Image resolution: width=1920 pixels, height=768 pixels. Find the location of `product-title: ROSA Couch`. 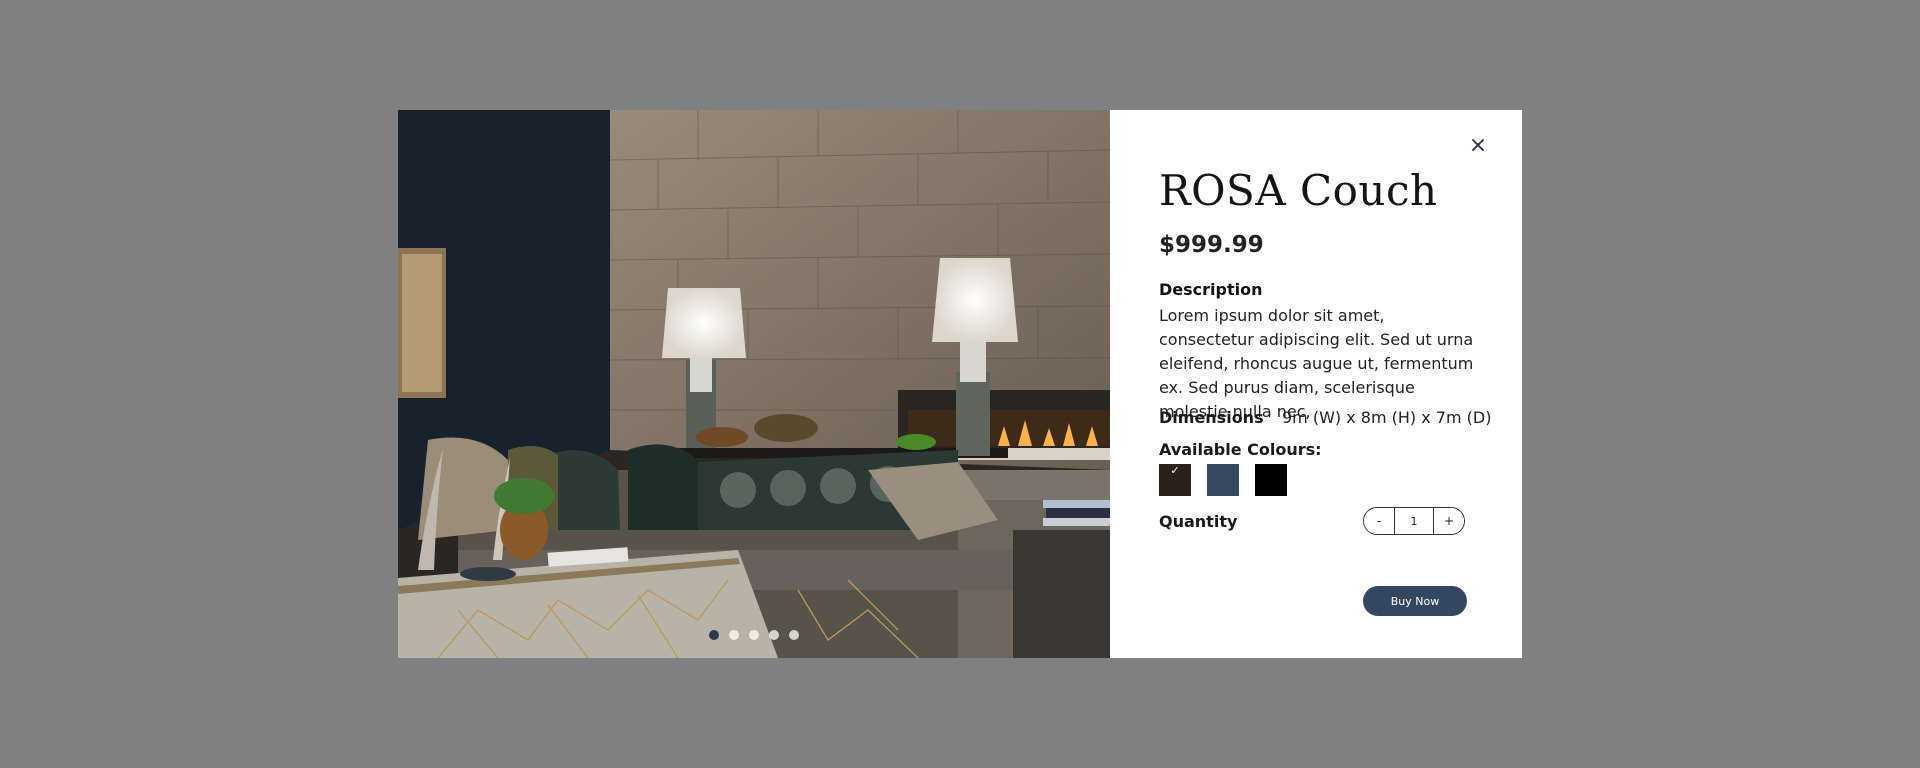

product-title: ROSA Couch is located at coordinates (1298, 190).